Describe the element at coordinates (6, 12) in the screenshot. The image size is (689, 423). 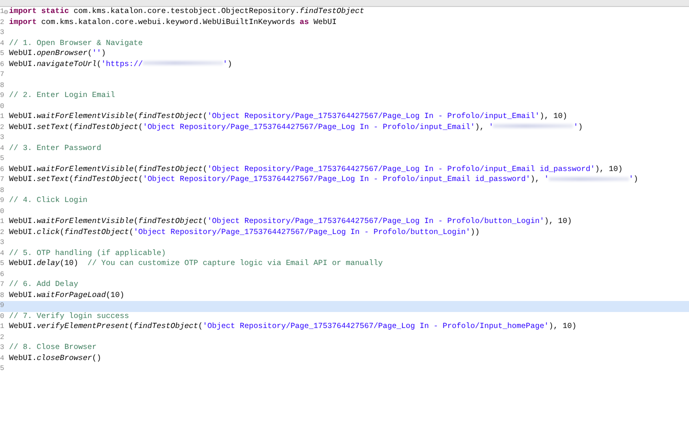
I see `collapse-icon` at that location.